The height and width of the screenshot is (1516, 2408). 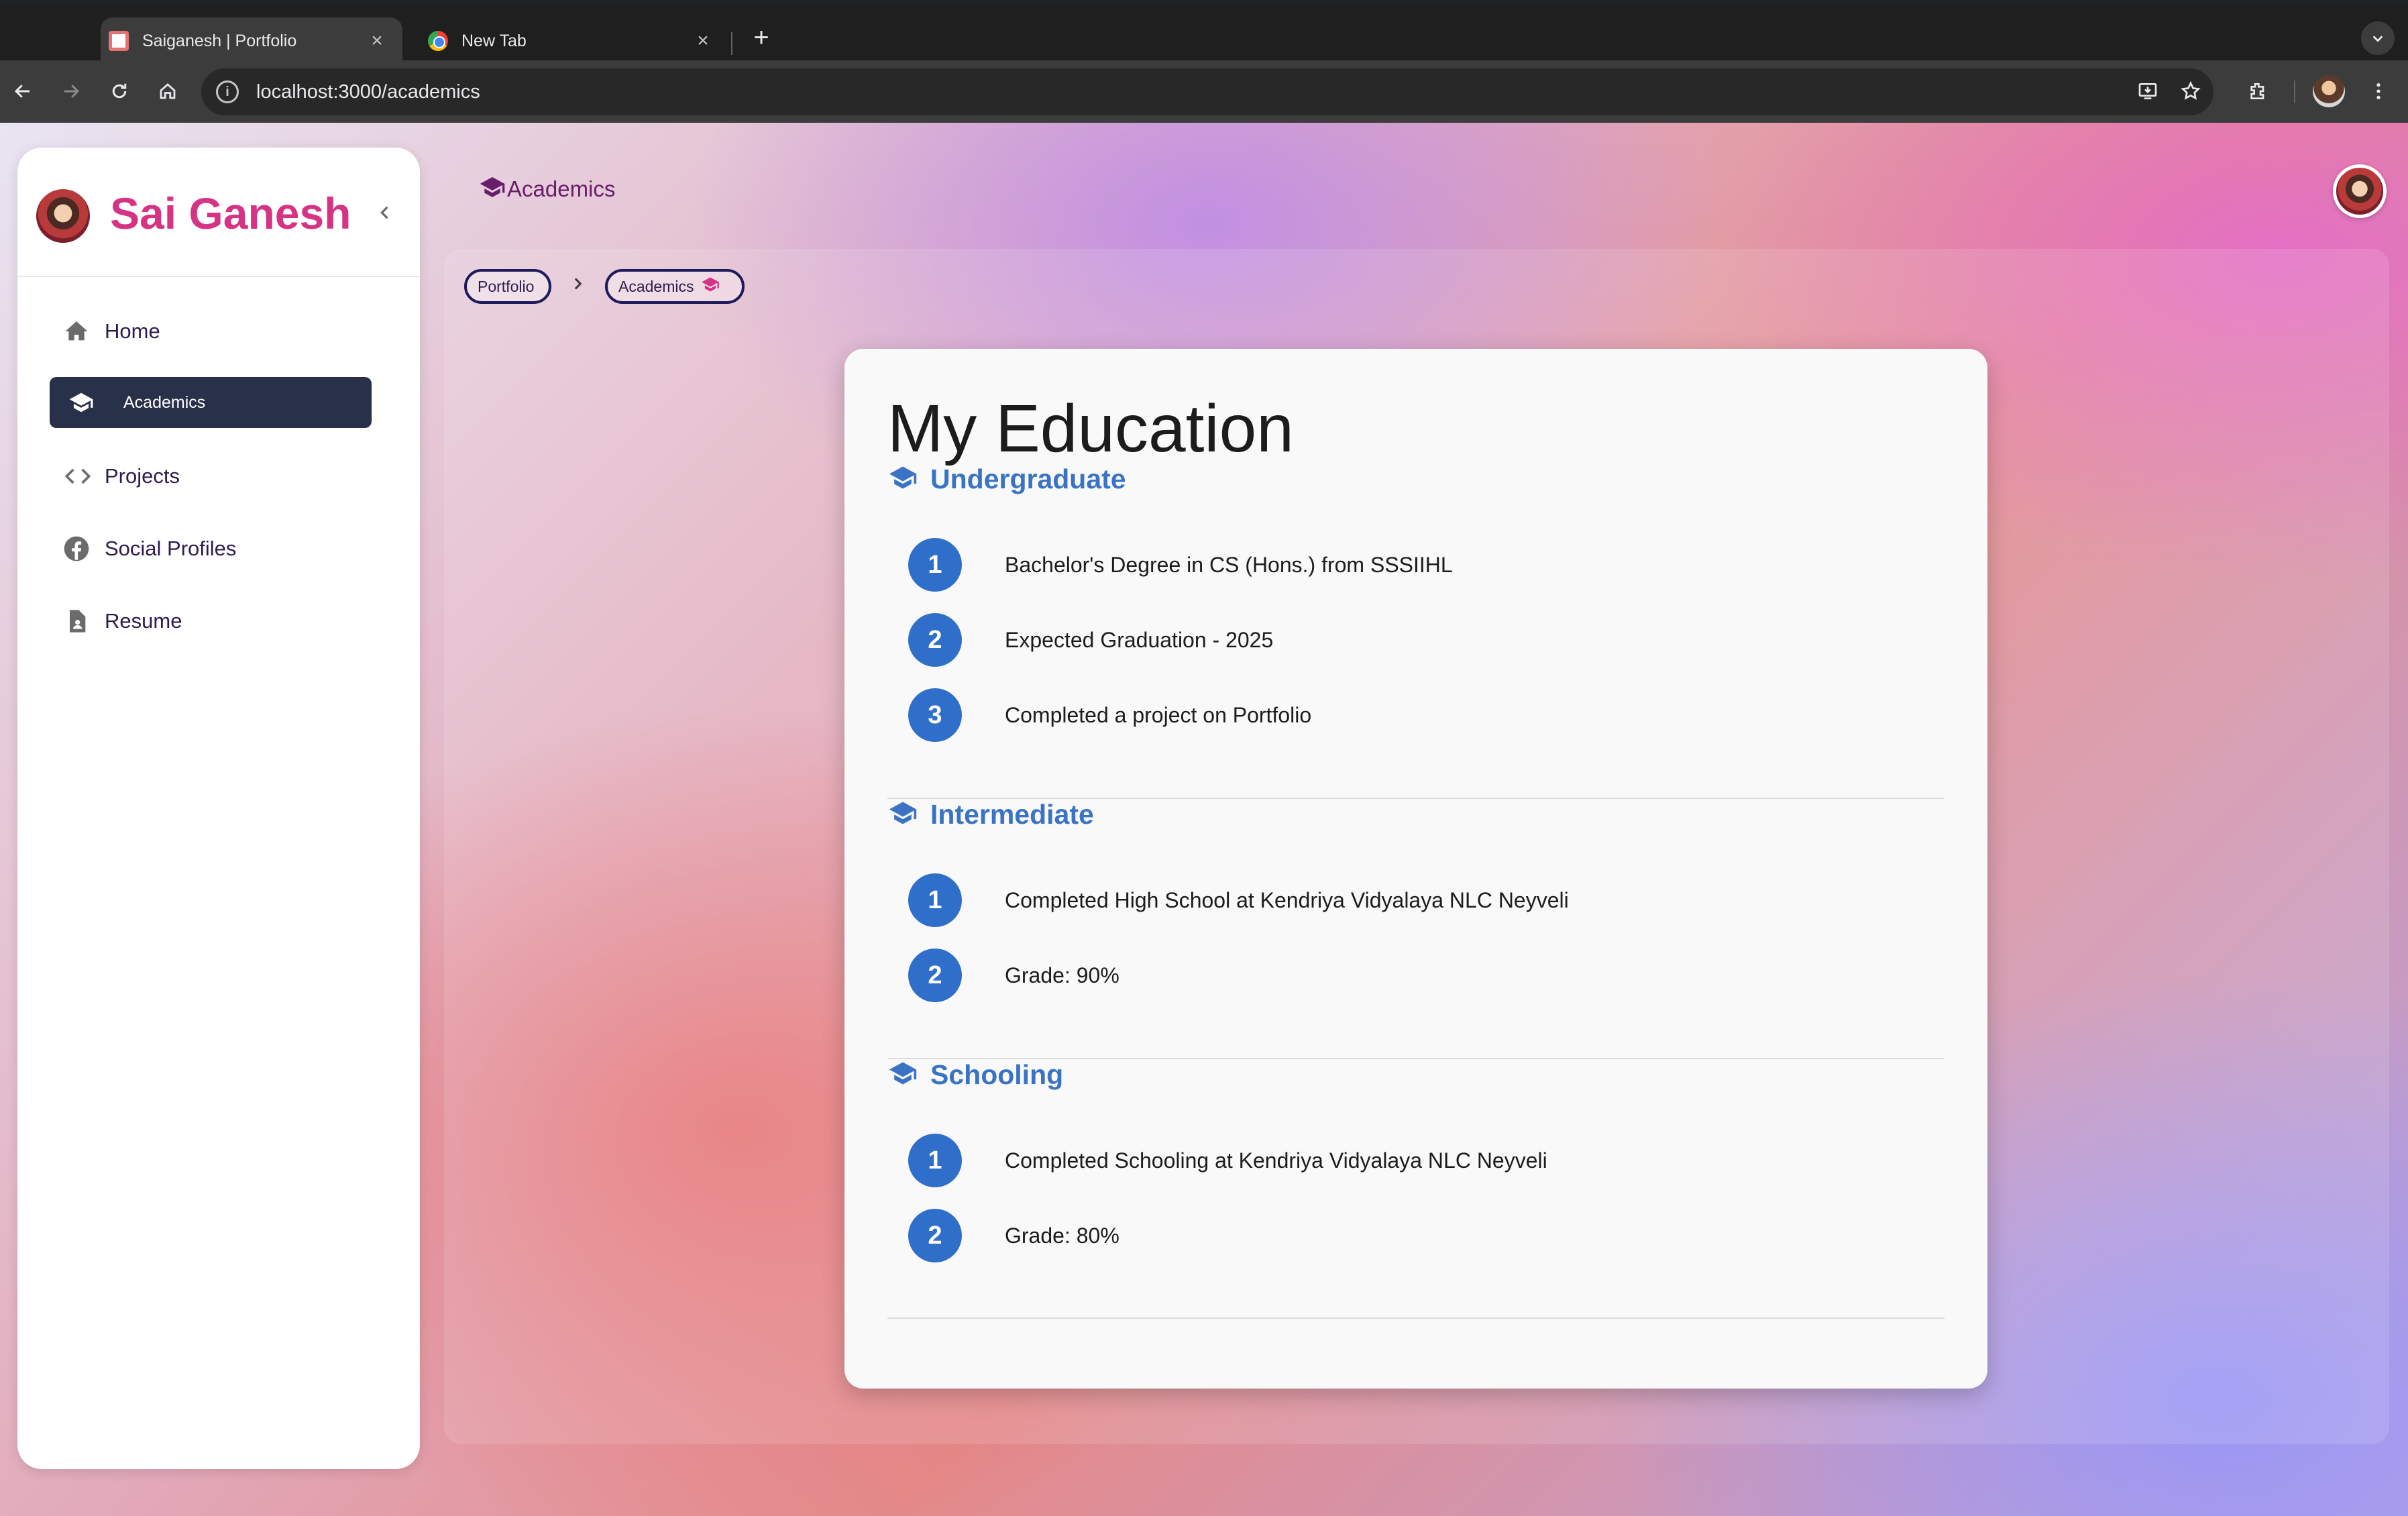 What do you see at coordinates (71, 91) in the screenshot?
I see `forward-icon` at bounding box center [71, 91].